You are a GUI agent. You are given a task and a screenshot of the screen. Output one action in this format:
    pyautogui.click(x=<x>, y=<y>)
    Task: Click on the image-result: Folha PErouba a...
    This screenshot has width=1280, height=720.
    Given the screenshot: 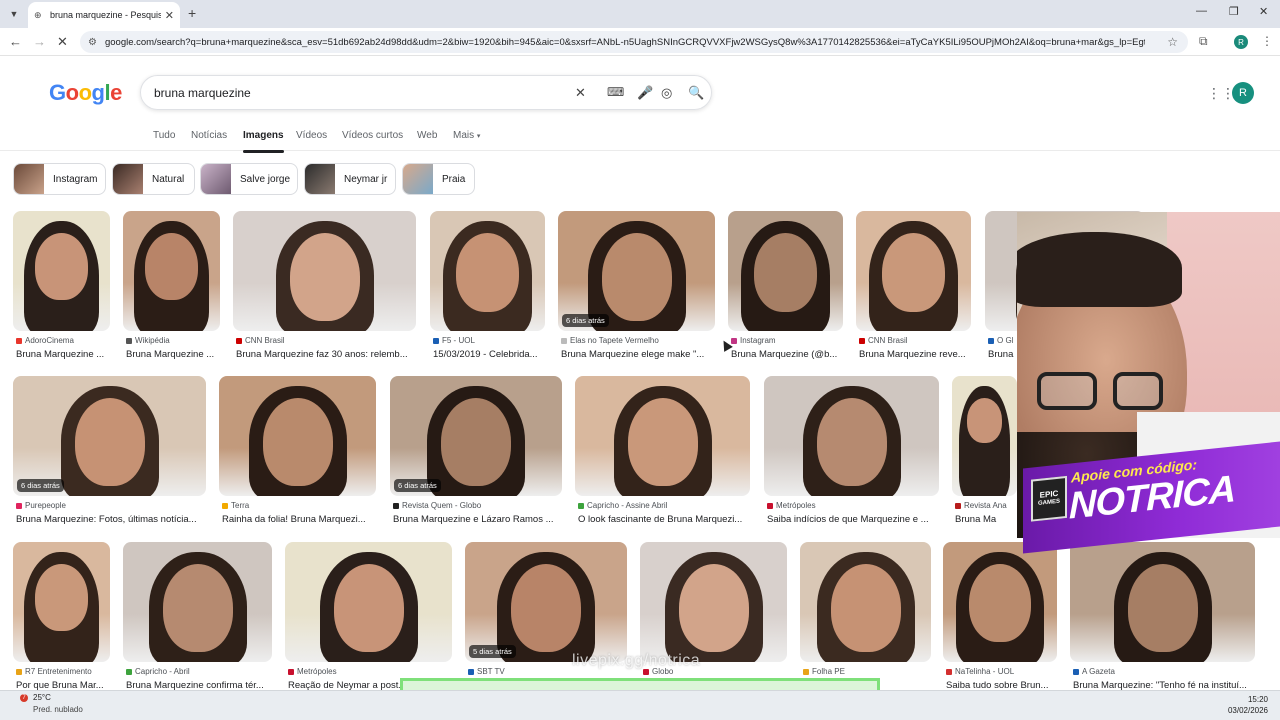 What is the action you would take?
    pyautogui.click(x=865, y=619)
    